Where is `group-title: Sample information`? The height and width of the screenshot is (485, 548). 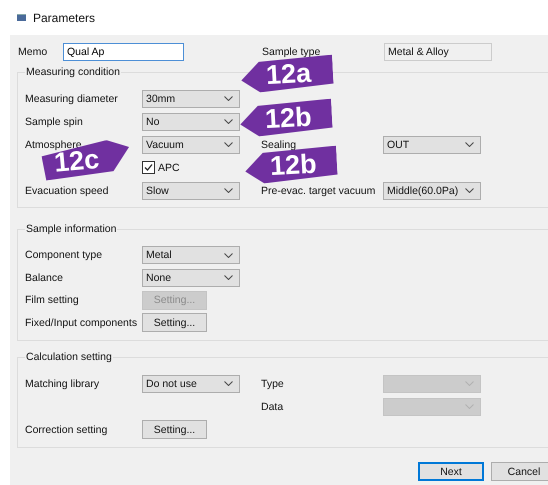 group-title: Sample information is located at coordinates (71, 229).